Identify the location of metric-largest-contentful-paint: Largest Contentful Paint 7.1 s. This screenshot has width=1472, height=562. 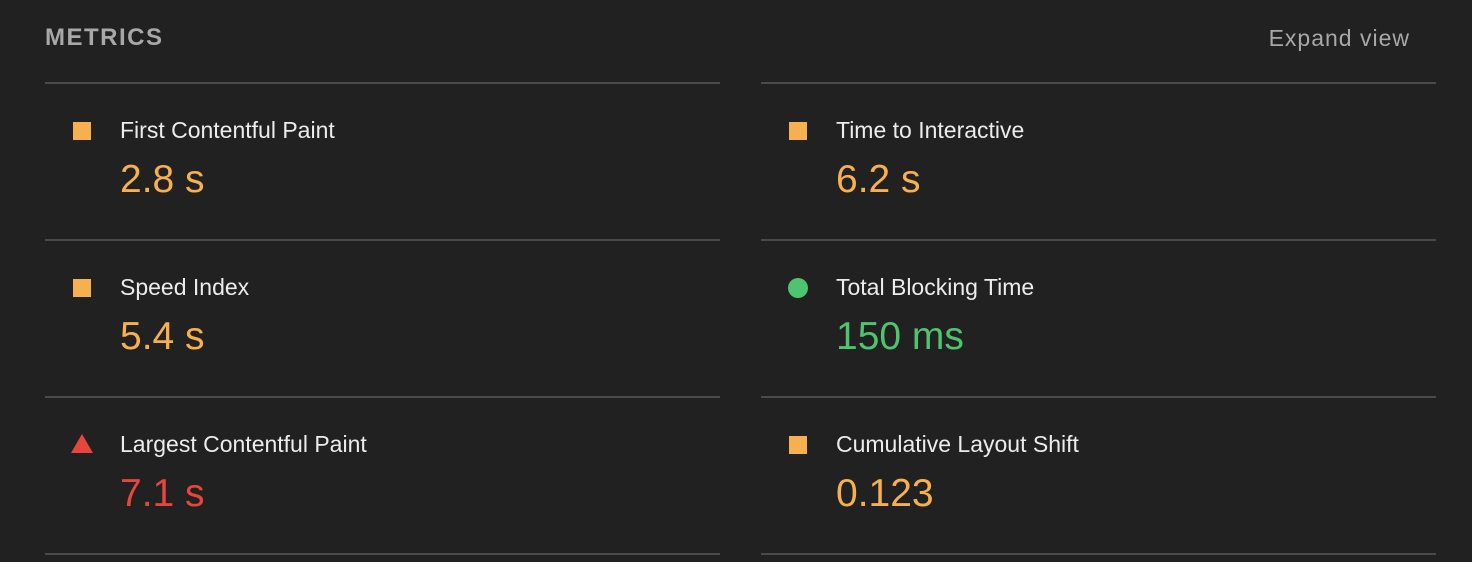
(382, 475).